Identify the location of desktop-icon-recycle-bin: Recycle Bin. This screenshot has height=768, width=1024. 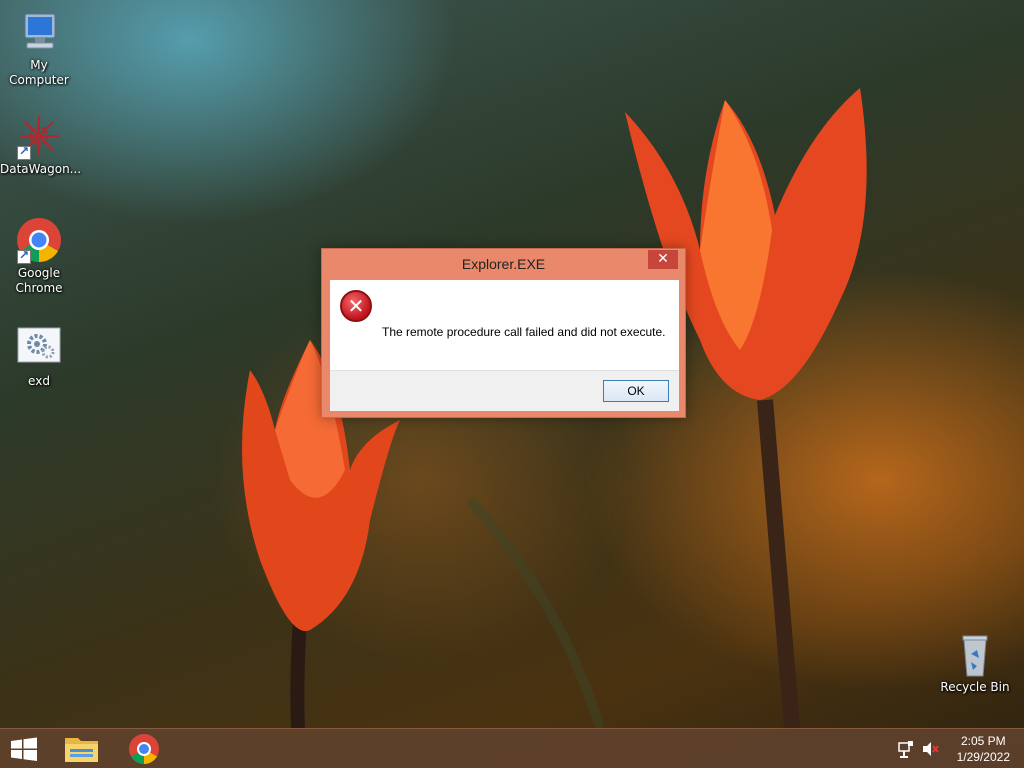
(975, 663).